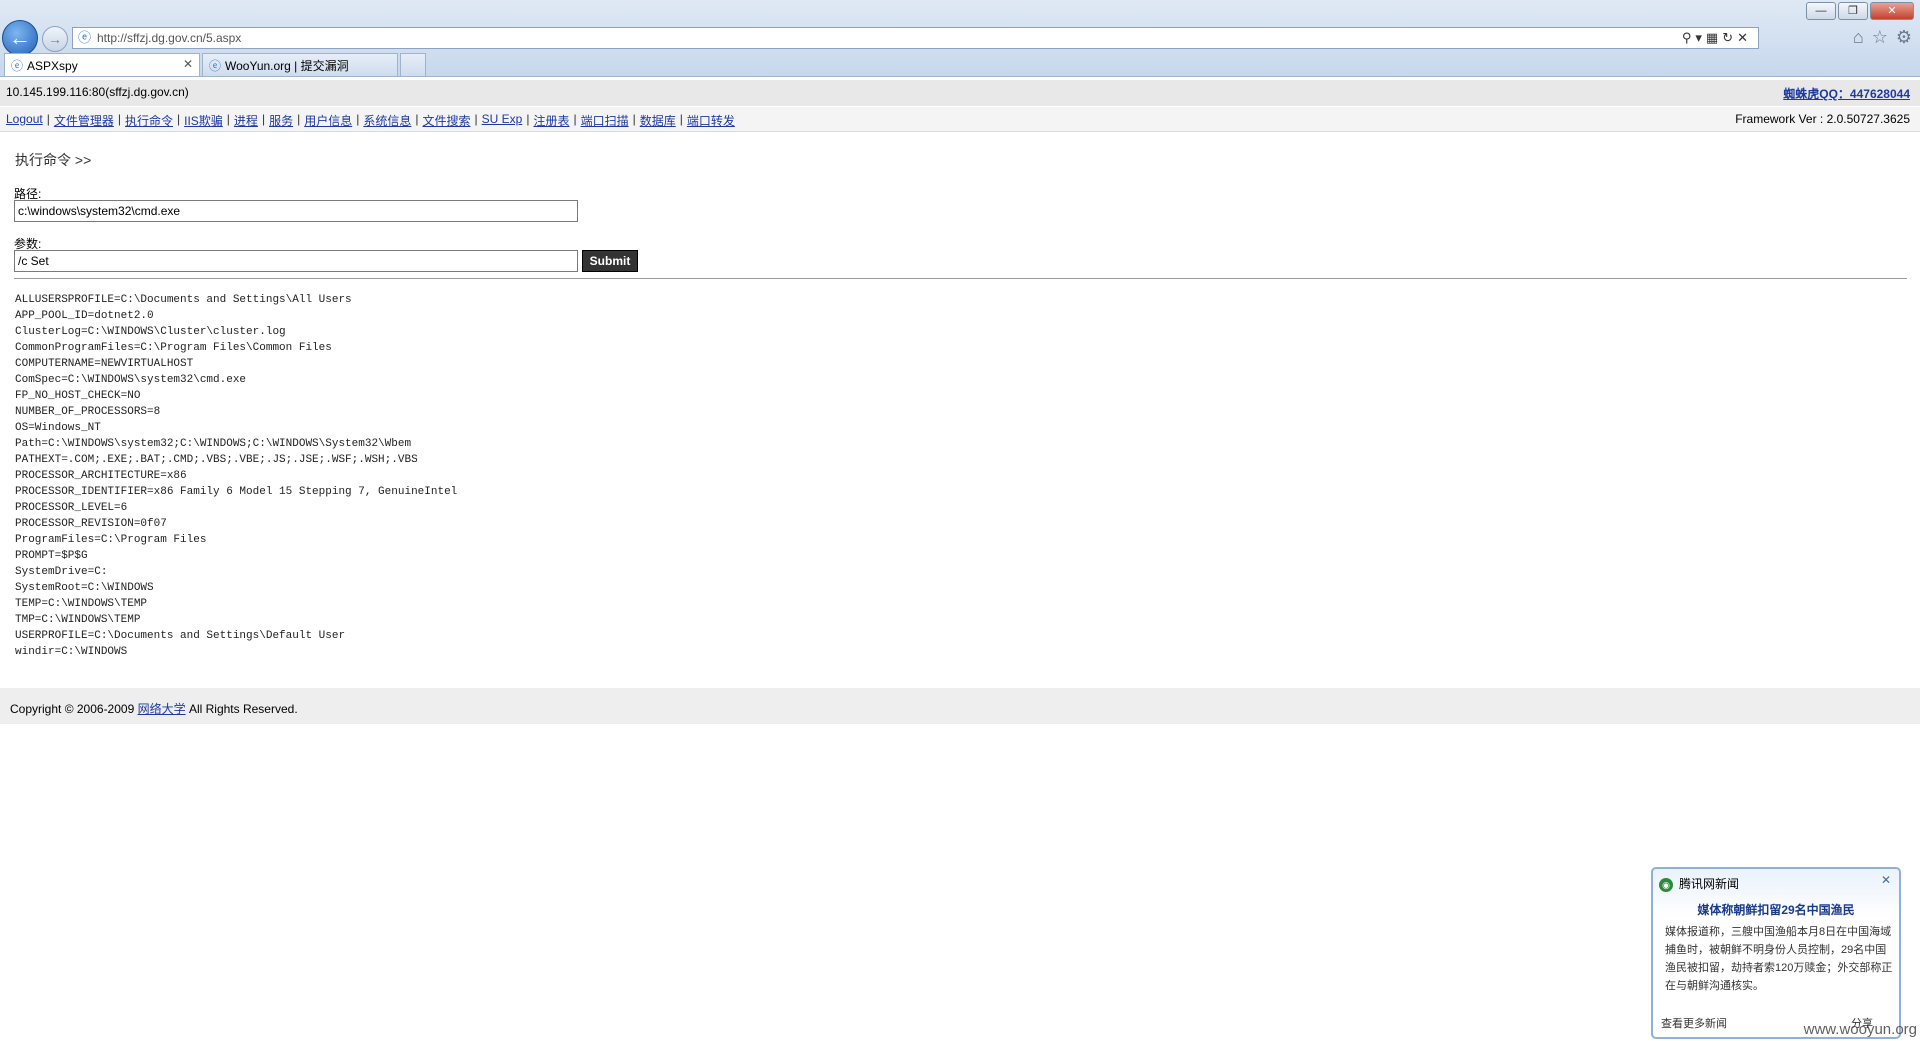 This screenshot has width=1920, height=1041. I want to click on output-line: PROCESSOR_ARCHITECTURE=x86, so click(101, 476).